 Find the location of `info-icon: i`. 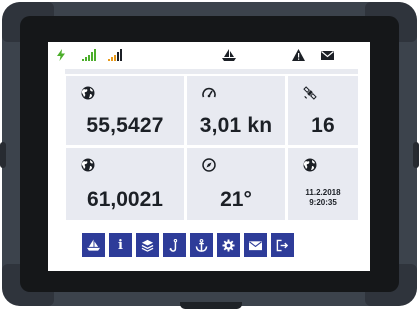

info-icon: i is located at coordinates (120, 245).